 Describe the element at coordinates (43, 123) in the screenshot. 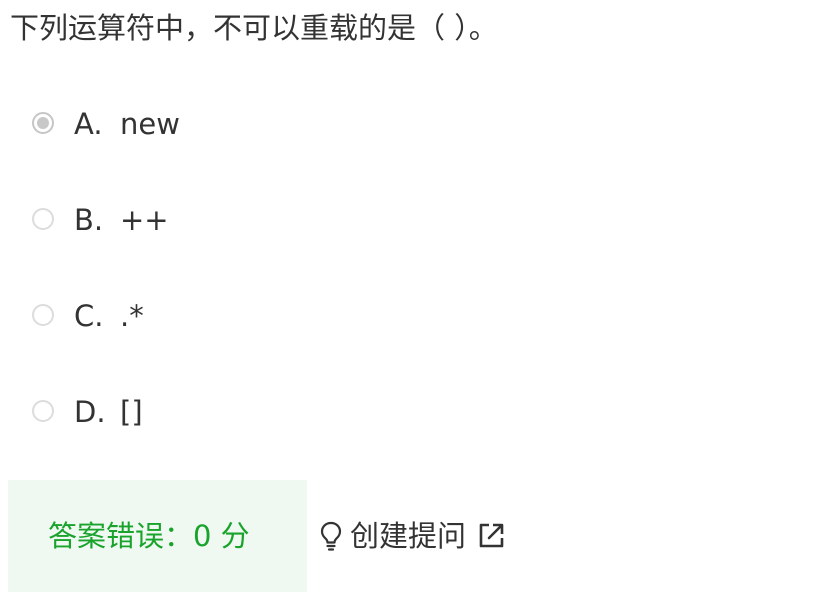

I see `radio-a` at that location.